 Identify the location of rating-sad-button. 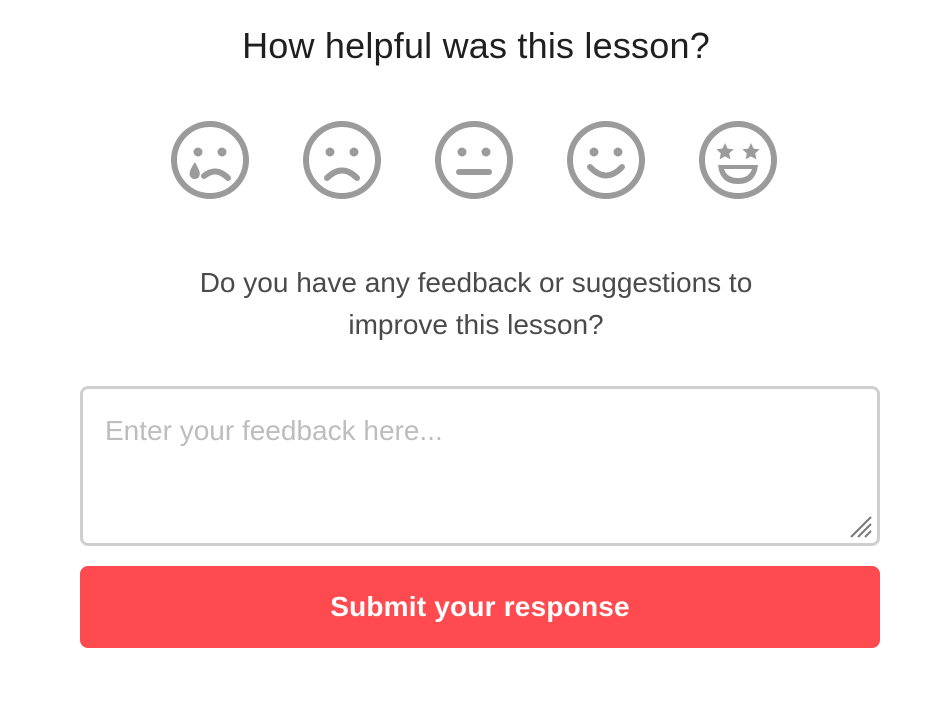
(342, 160).